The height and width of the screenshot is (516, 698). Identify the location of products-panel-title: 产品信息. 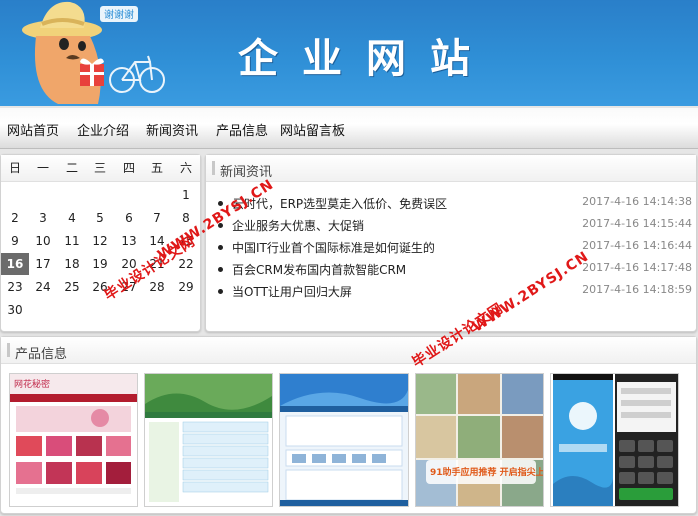
(41, 354).